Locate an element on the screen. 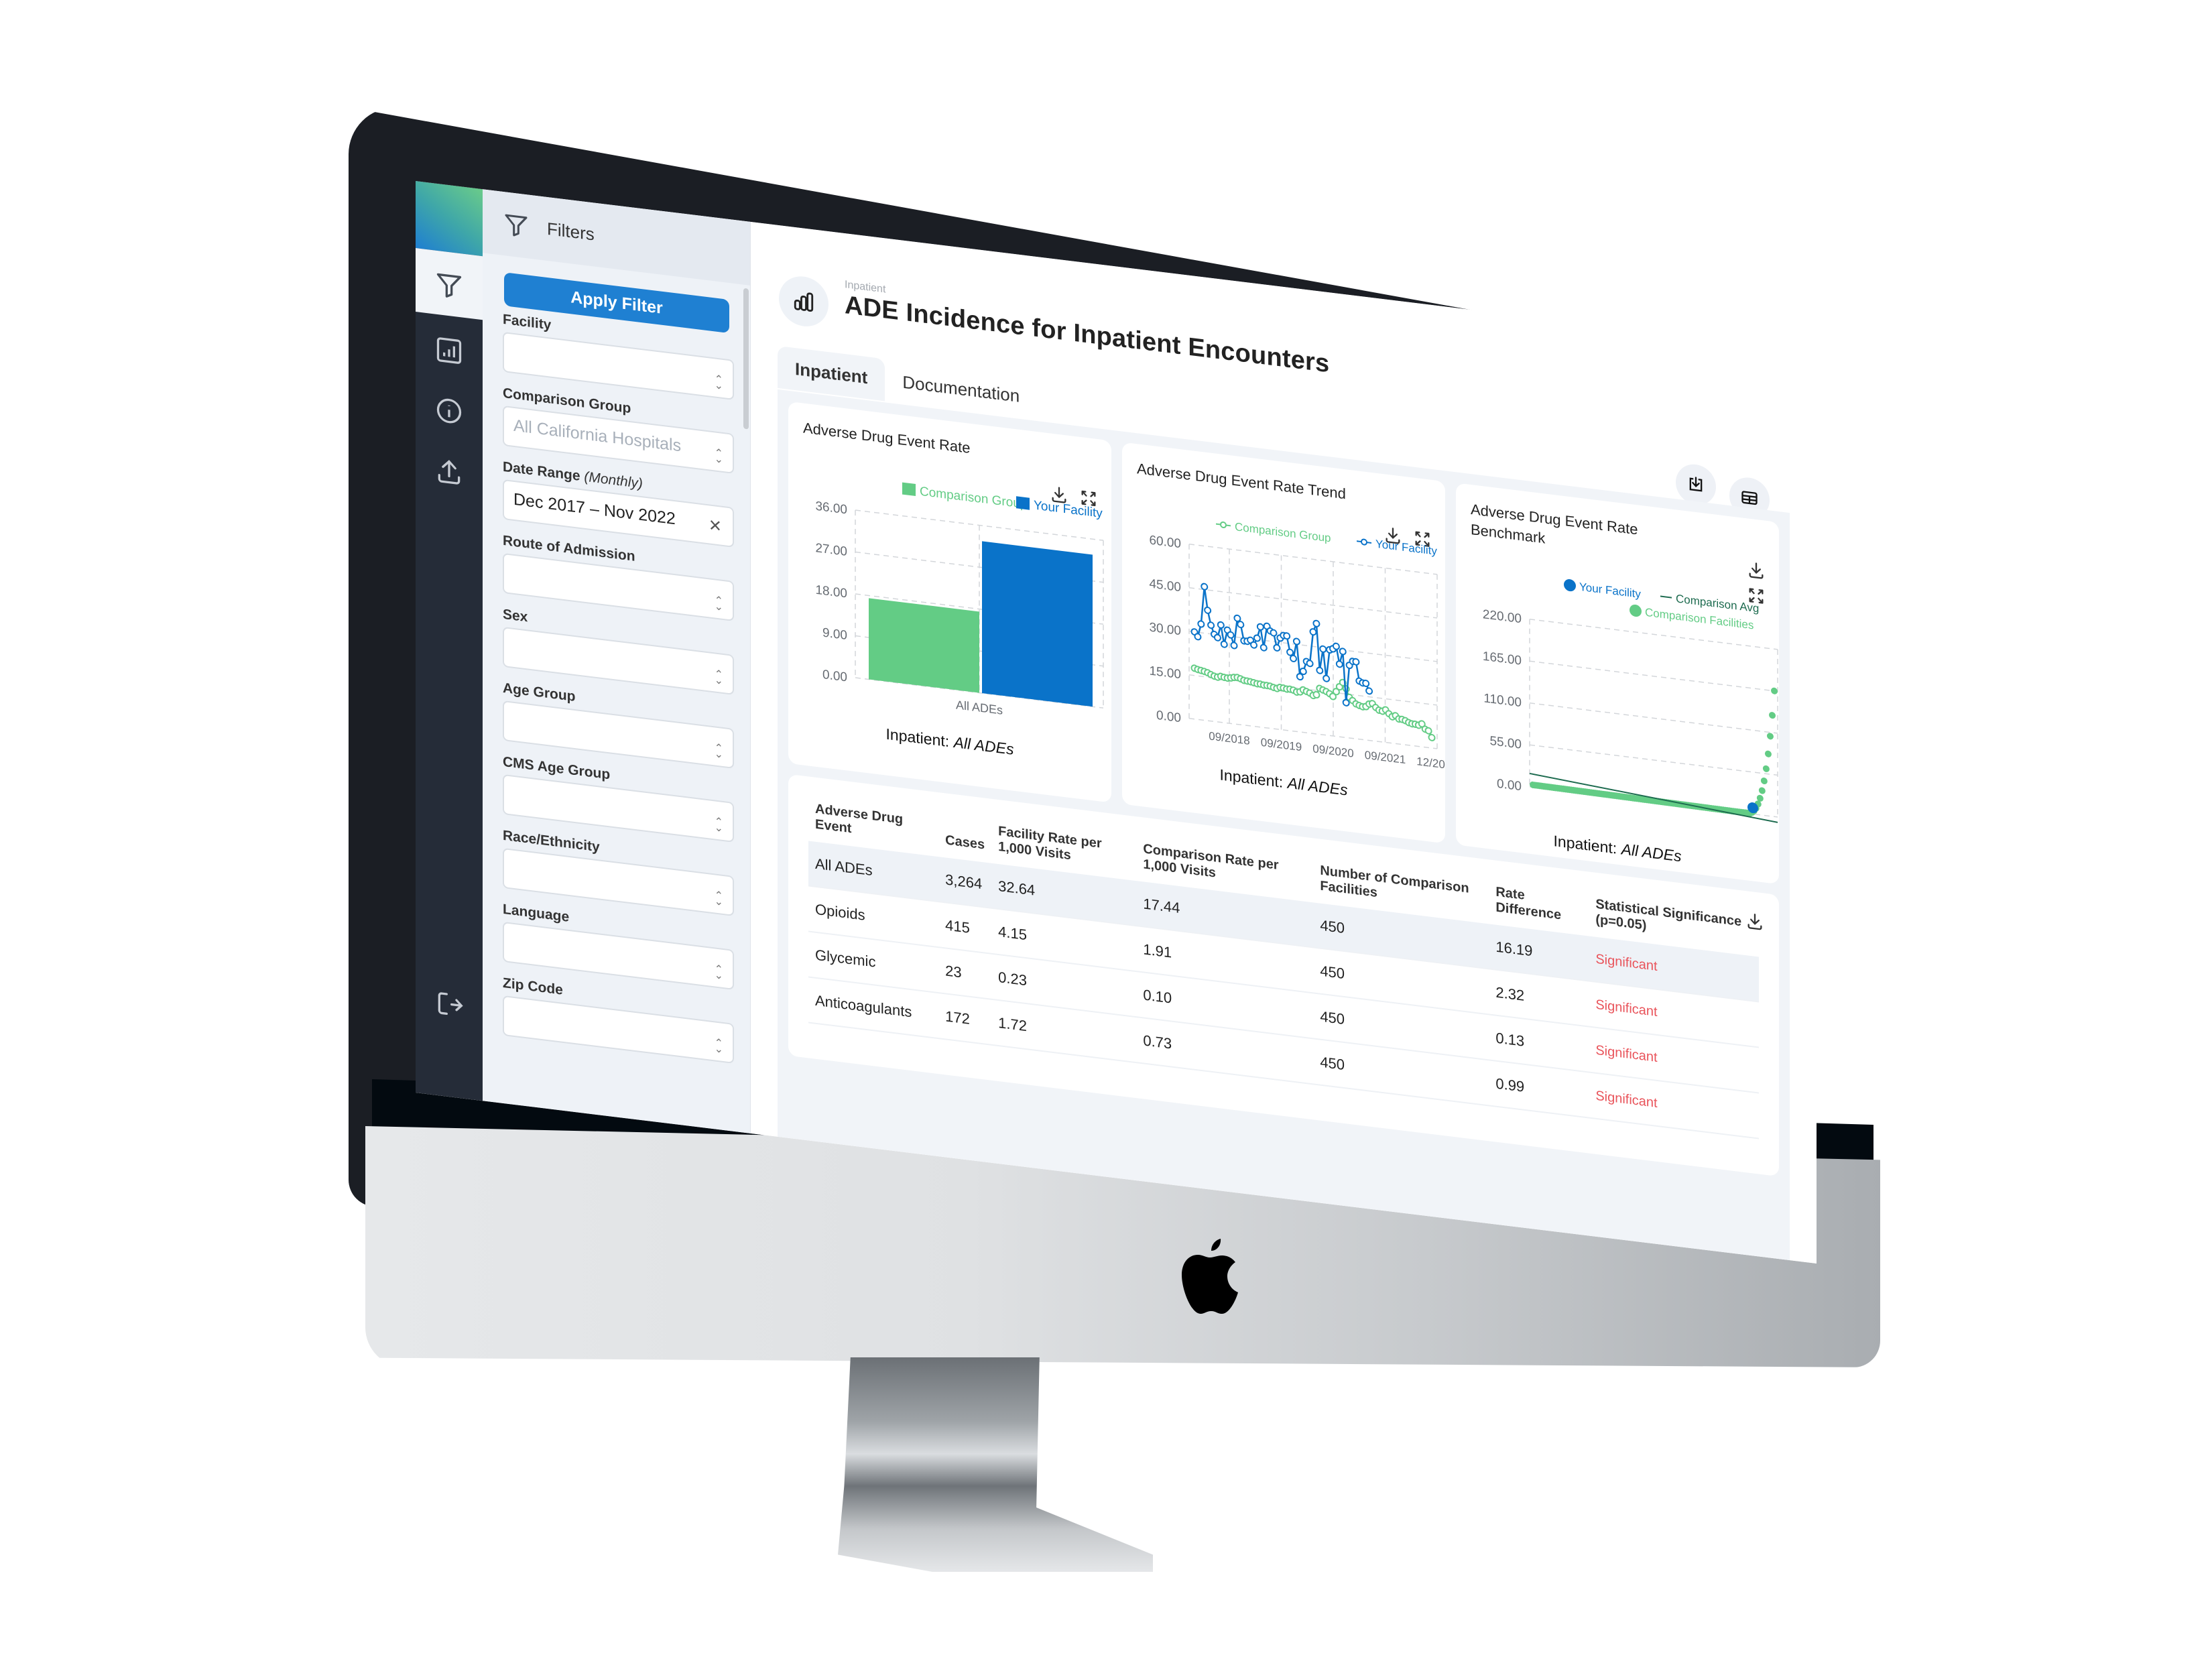  info-icon is located at coordinates (449, 410).